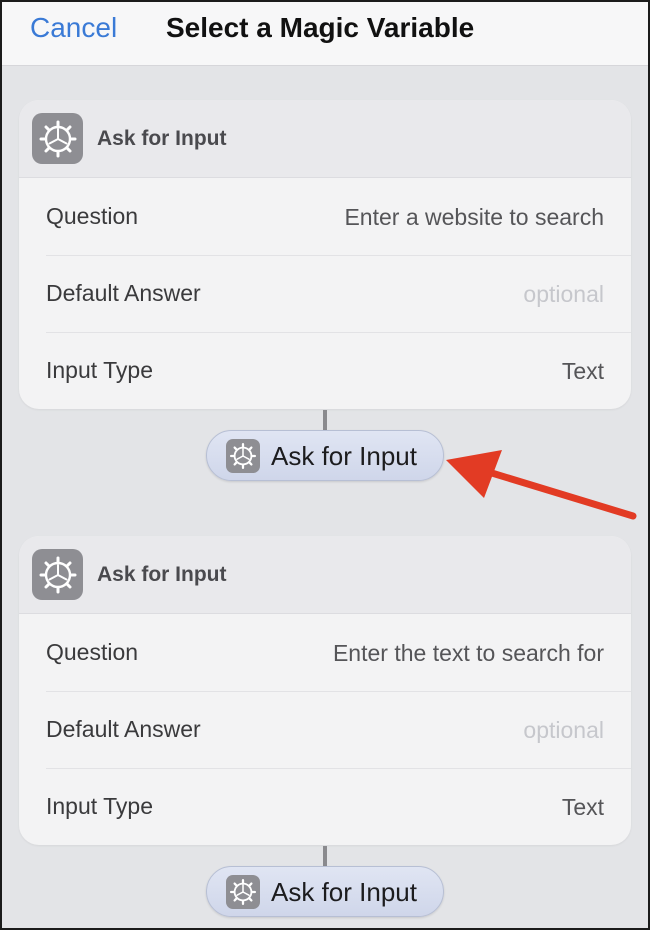  What do you see at coordinates (325, 216) in the screenshot?
I see `question-row: Question Enter a website to search` at bounding box center [325, 216].